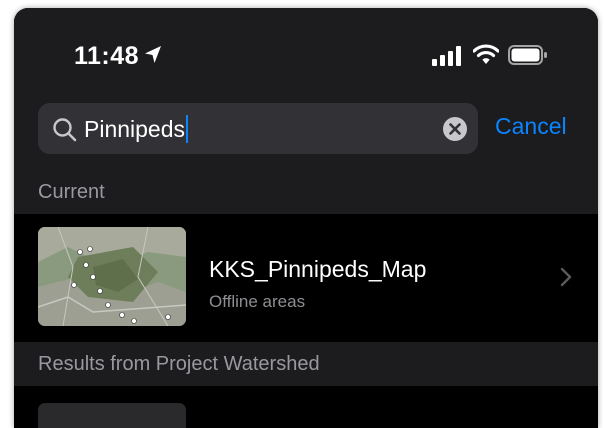 This screenshot has height=428, width=604. I want to click on location-arrow-icon, so click(153, 54).